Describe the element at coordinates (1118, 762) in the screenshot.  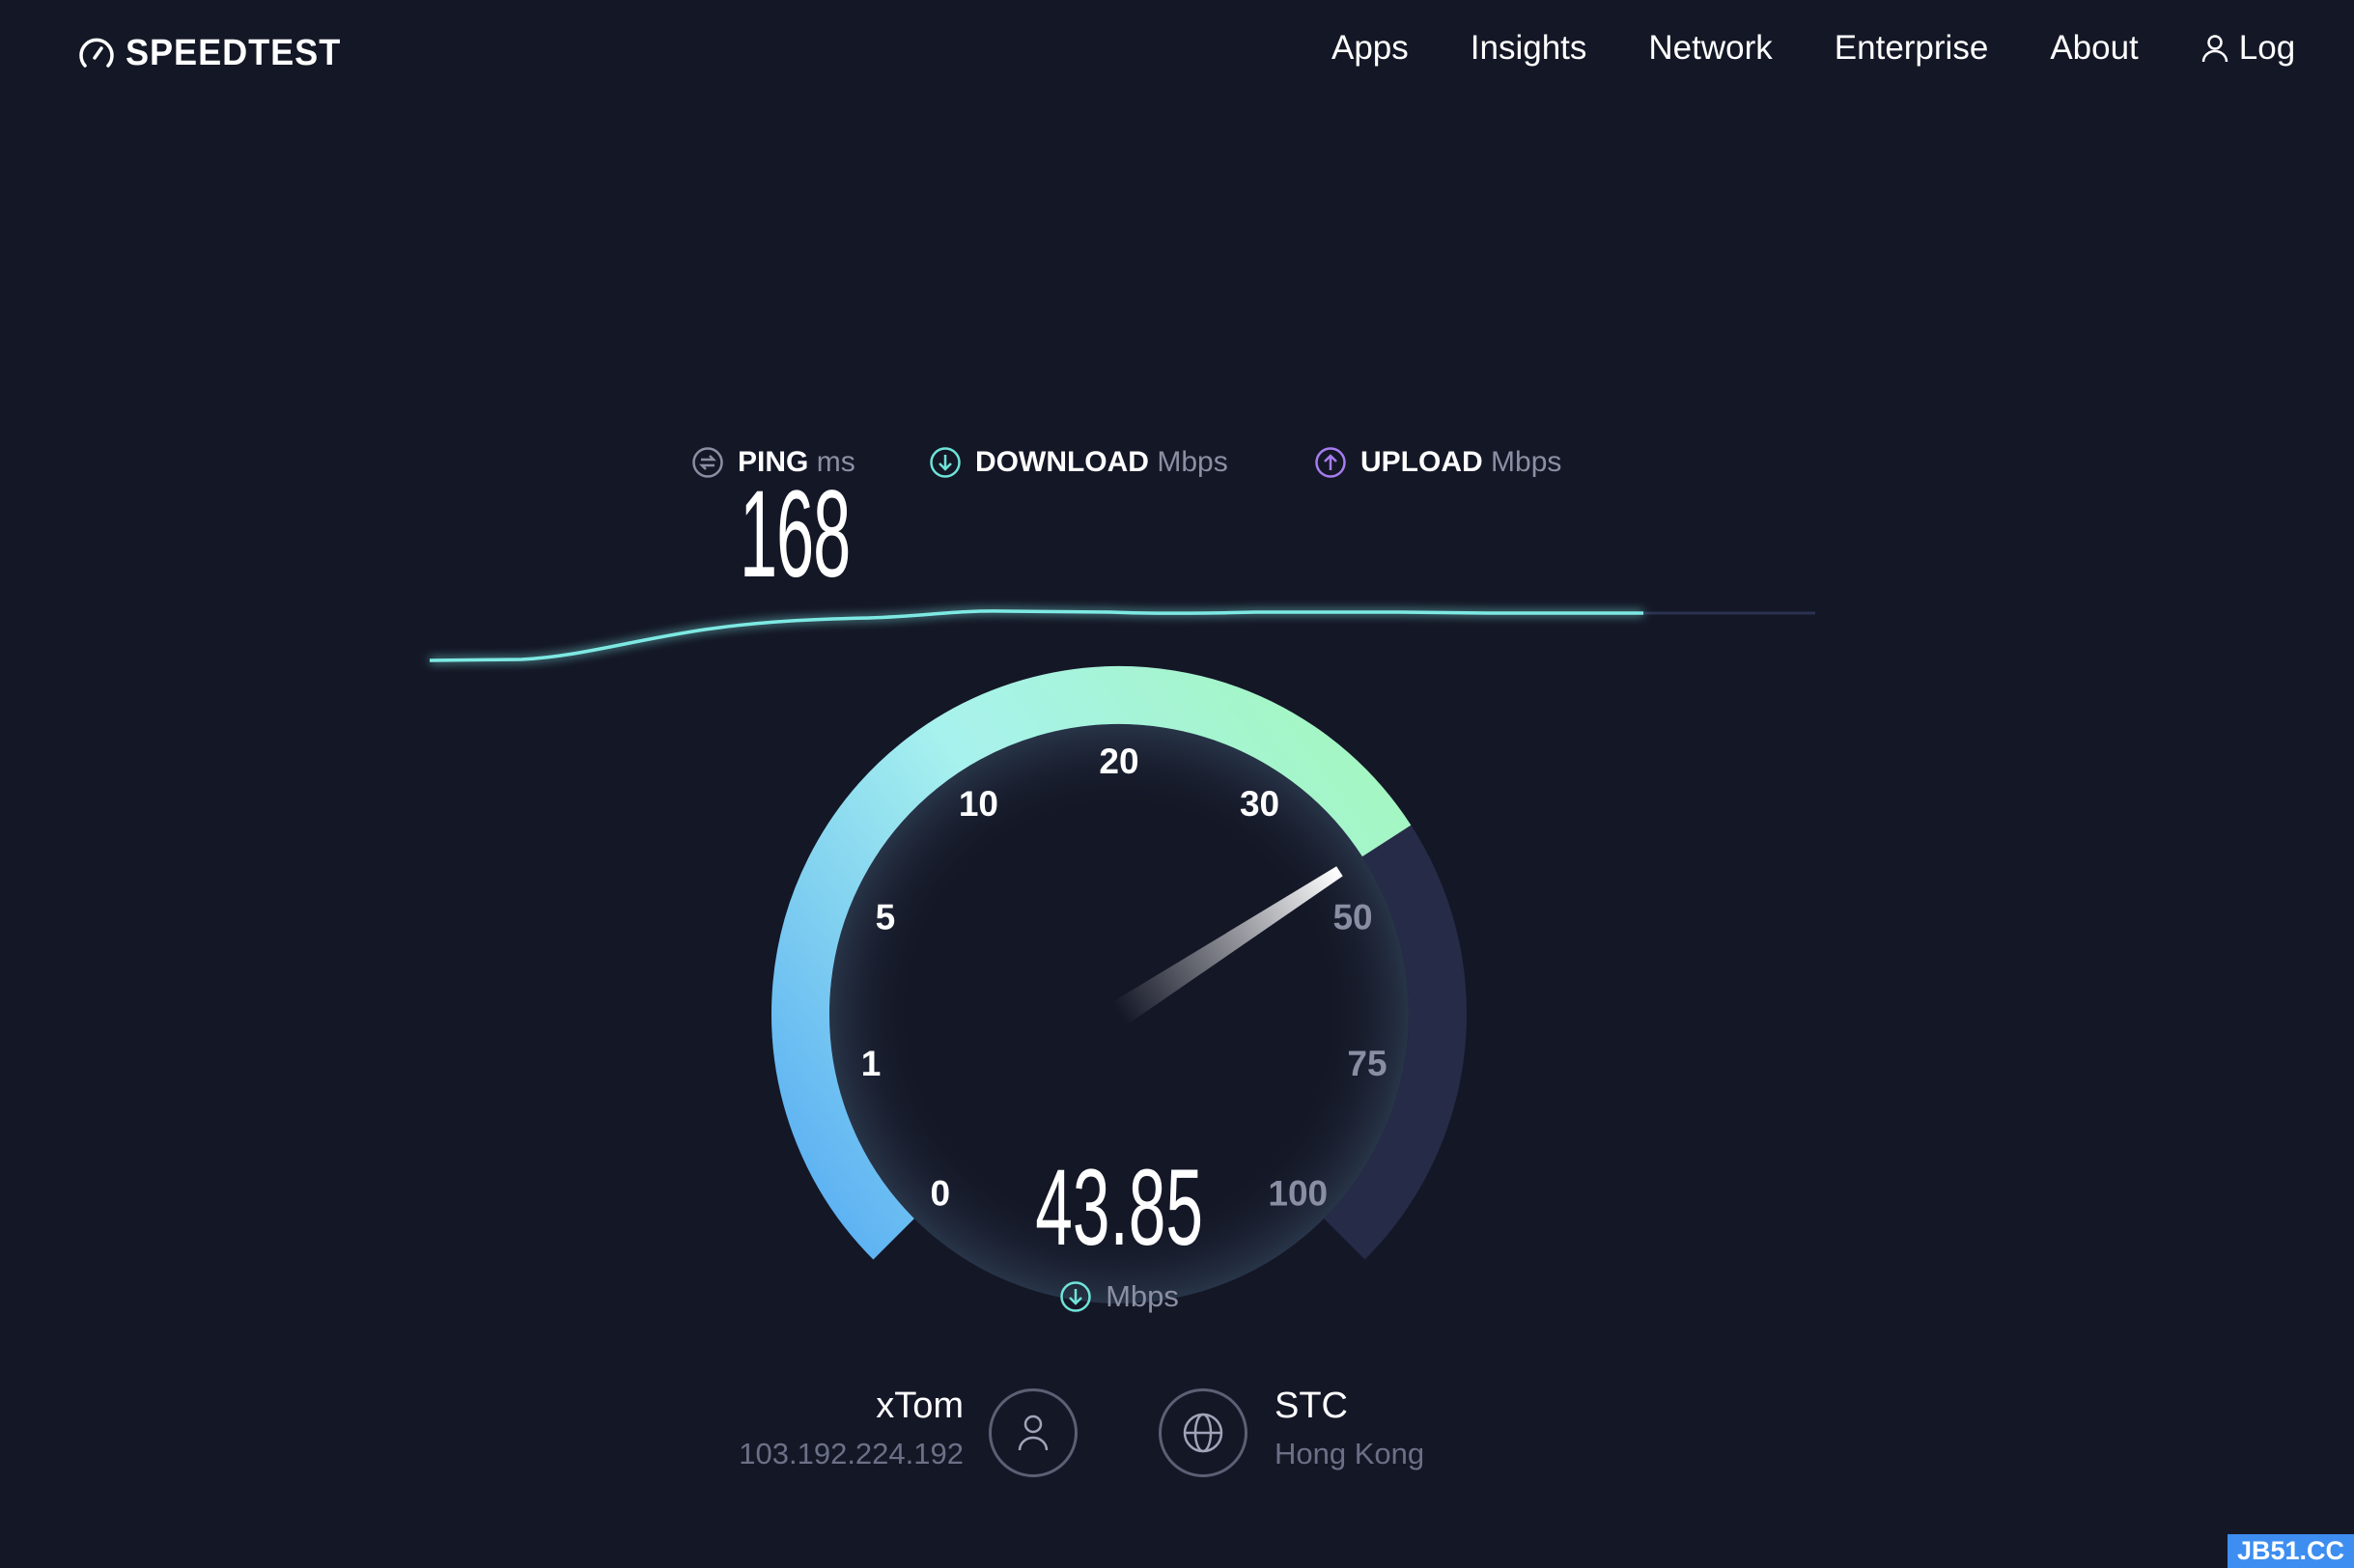
I see `gauge-tick-label: 20` at that location.